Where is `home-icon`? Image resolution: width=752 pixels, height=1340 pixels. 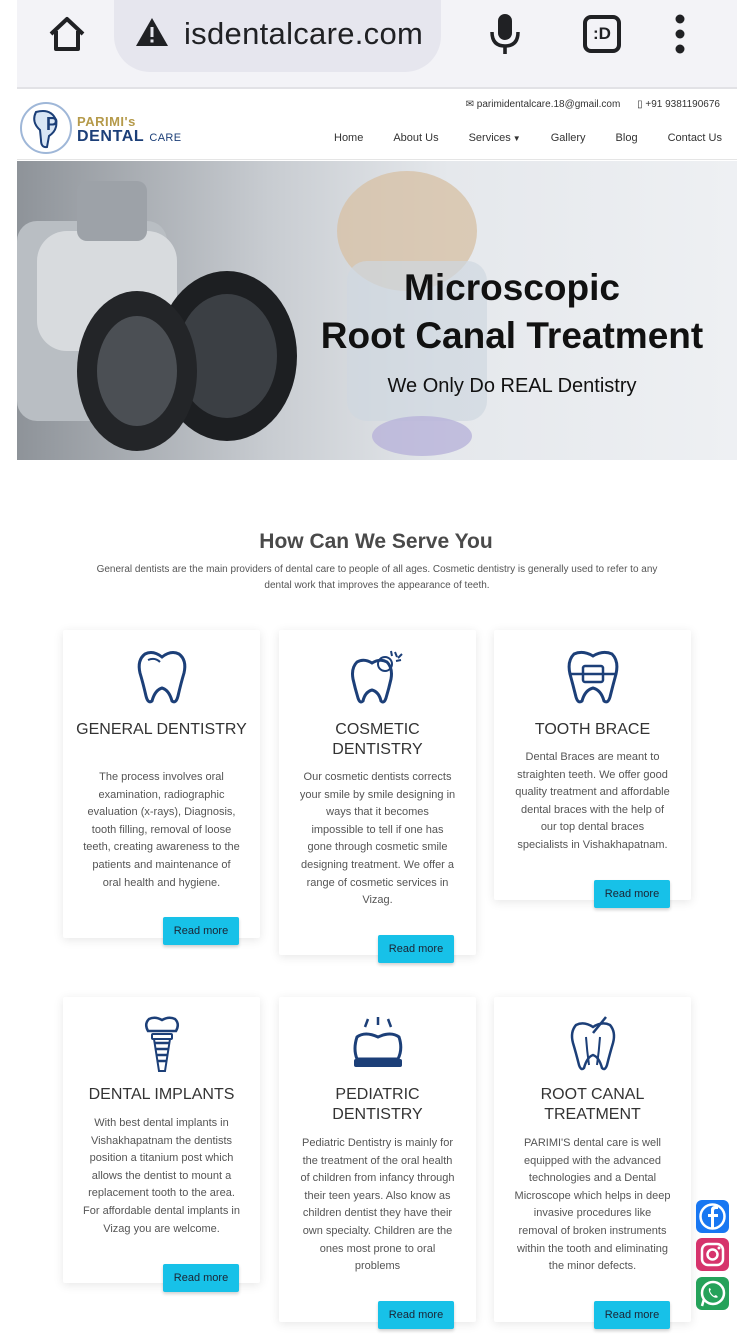
home-icon is located at coordinates (67, 34).